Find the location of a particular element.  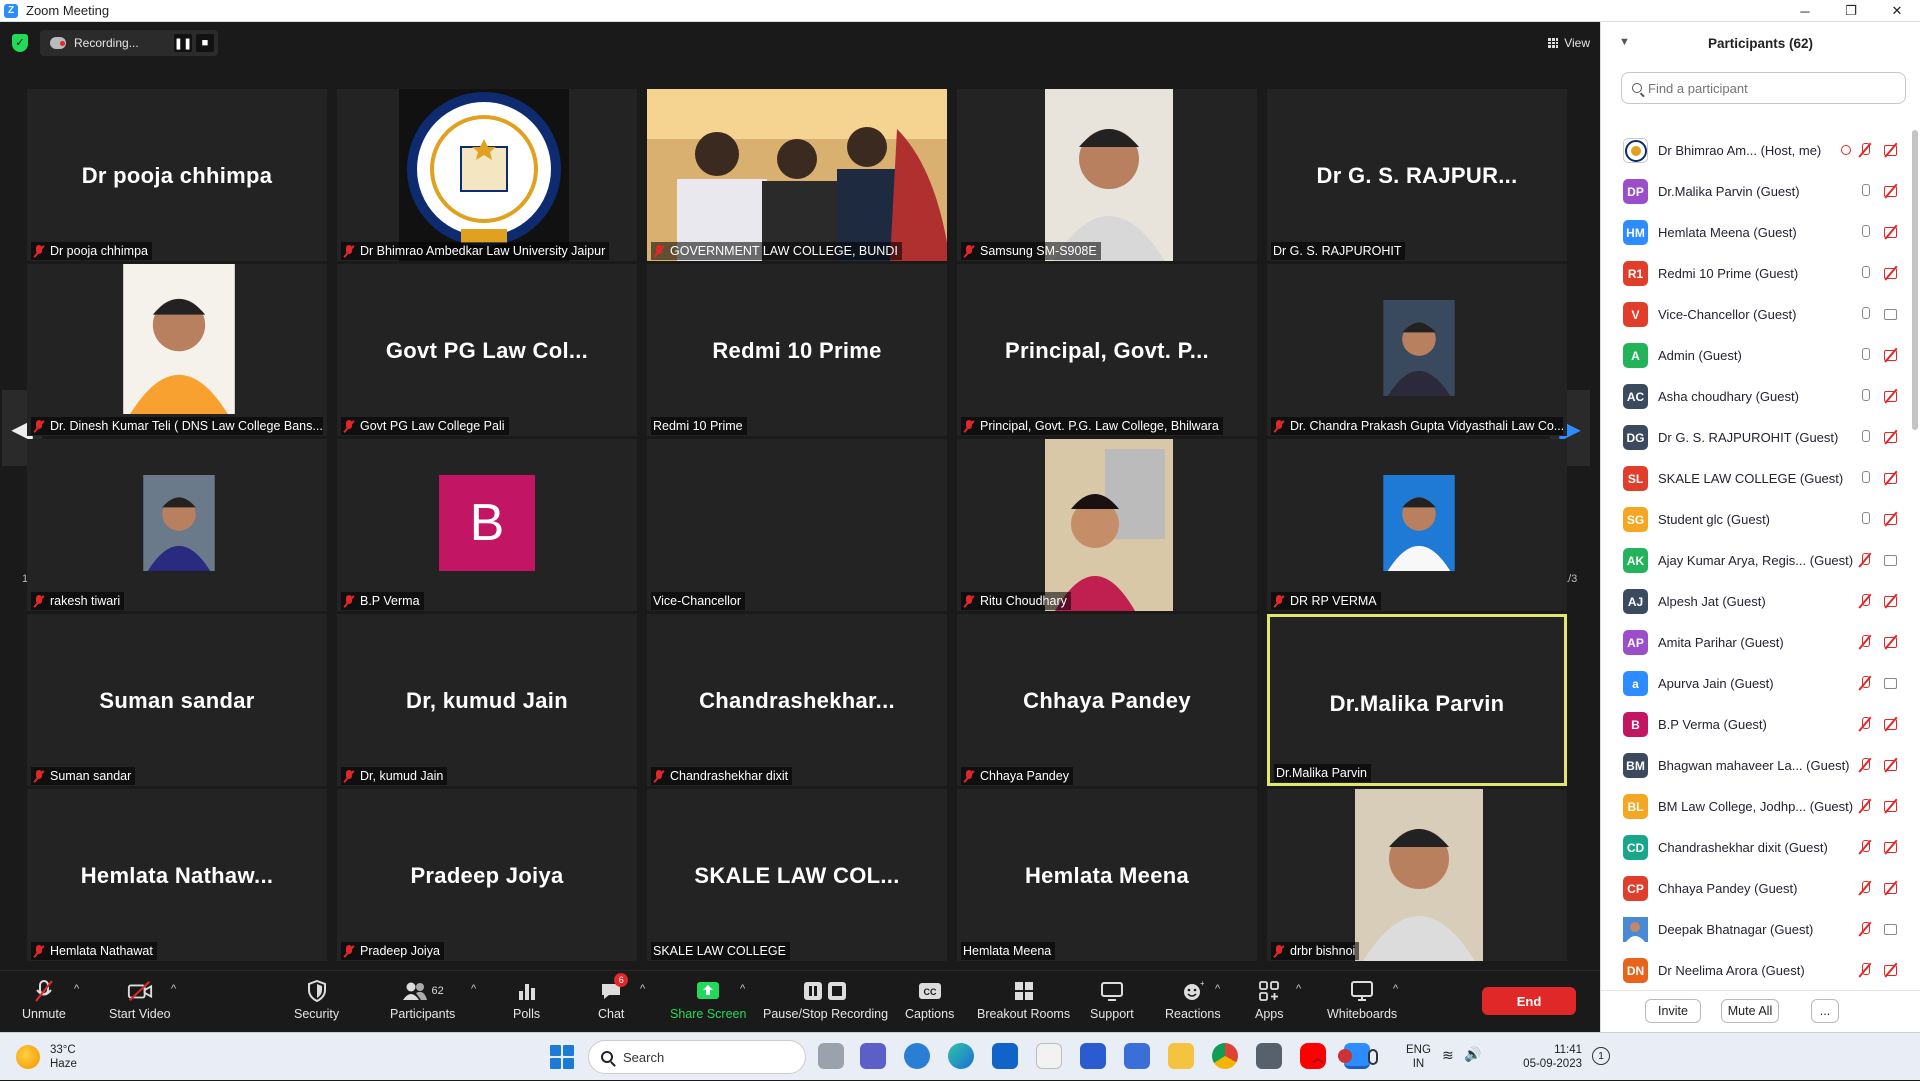

wifi-icon: ≋ is located at coordinates (1448, 1055).